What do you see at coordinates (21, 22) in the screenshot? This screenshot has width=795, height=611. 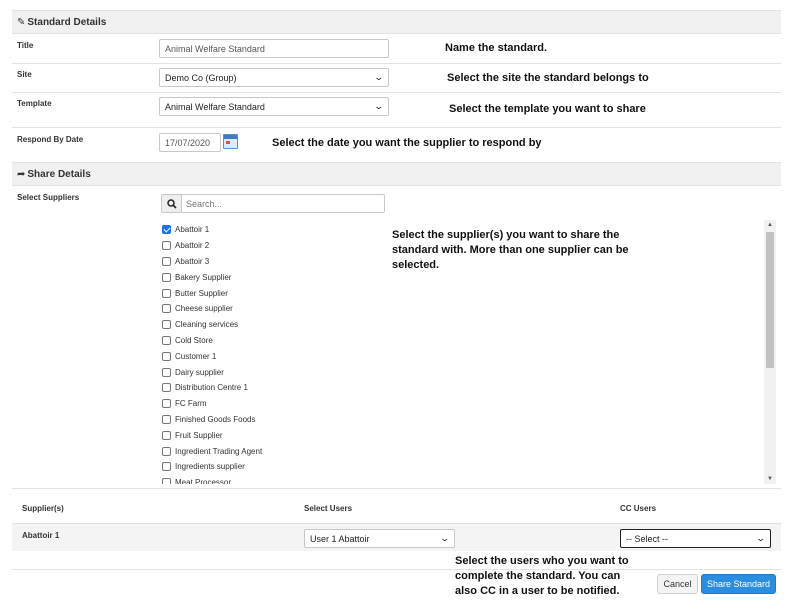 I see `edit-icon: ✎` at bounding box center [21, 22].